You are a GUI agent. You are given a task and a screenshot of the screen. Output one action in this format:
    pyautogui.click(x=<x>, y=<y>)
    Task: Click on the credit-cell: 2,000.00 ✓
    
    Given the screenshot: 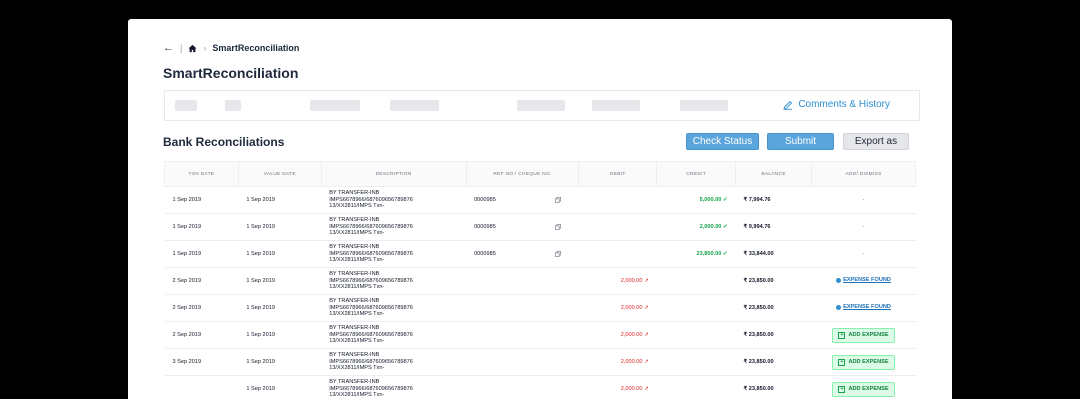 What is the action you would take?
    pyautogui.click(x=696, y=227)
    